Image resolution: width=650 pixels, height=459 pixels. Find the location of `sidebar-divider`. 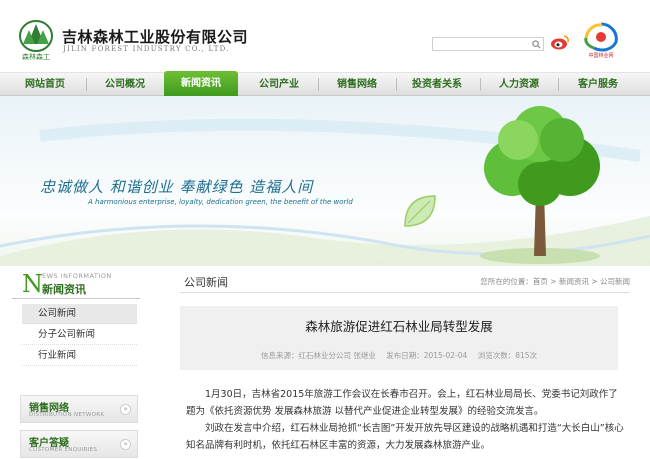

sidebar-divider is located at coordinates (76, 298).